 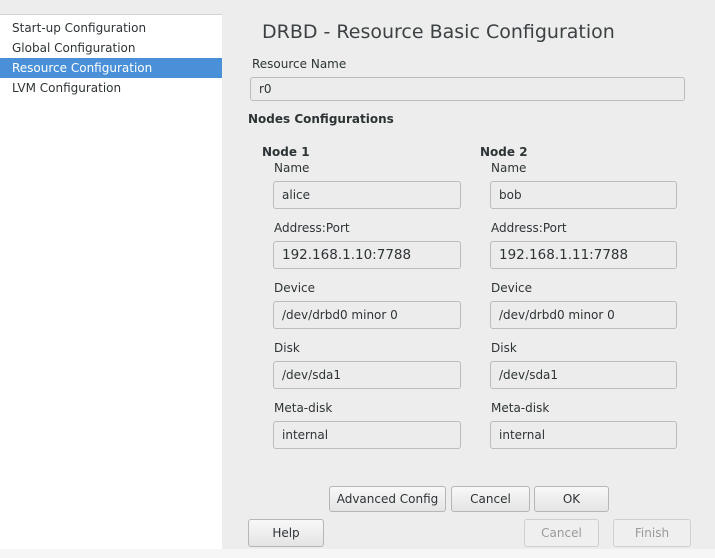 I want to click on node1-metadisk-label: Meta-disk, so click(x=303, y=408).